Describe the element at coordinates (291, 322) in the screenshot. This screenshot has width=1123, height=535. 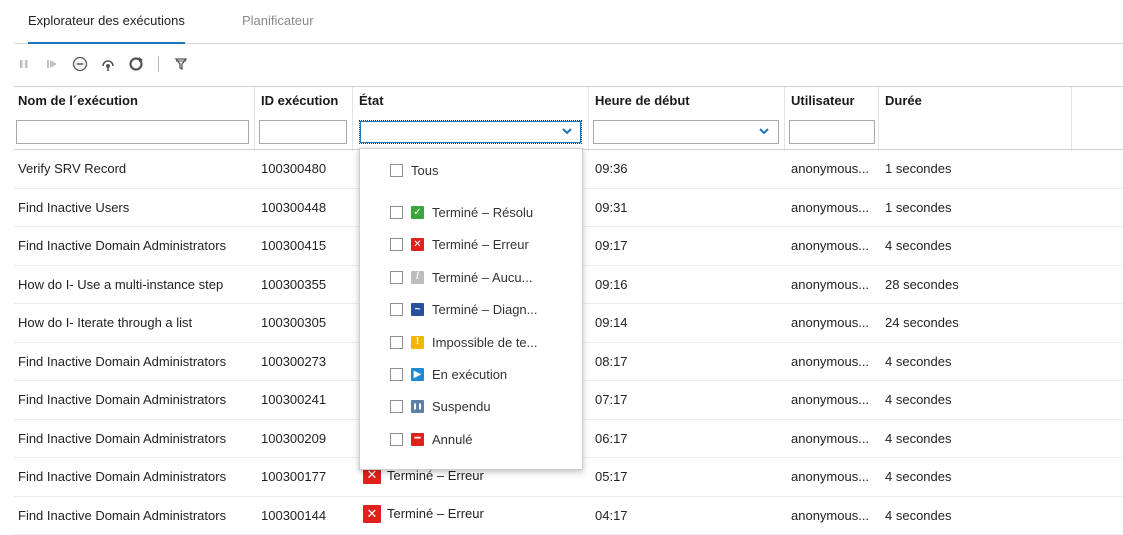
I see `run-id-cell: 100300305` at that location.